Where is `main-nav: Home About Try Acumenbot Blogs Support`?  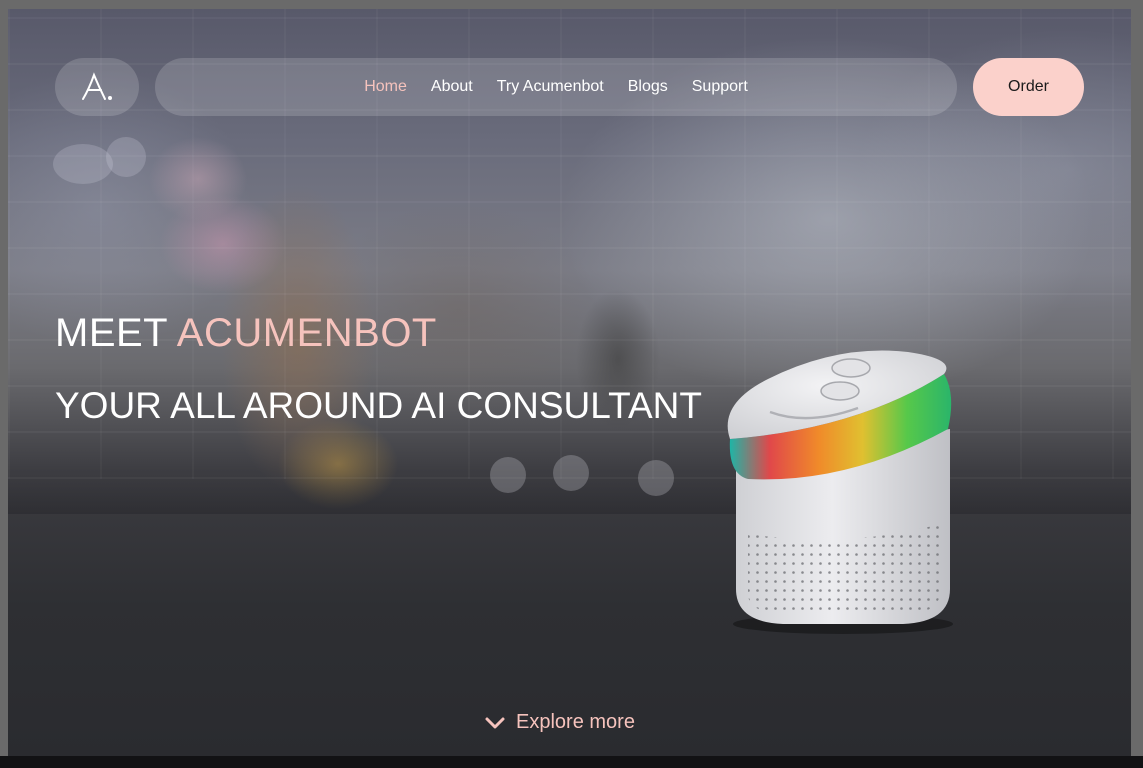 main-nav: Home About Try Acumenbot Blogs Support is located at coordinates (556, 87).